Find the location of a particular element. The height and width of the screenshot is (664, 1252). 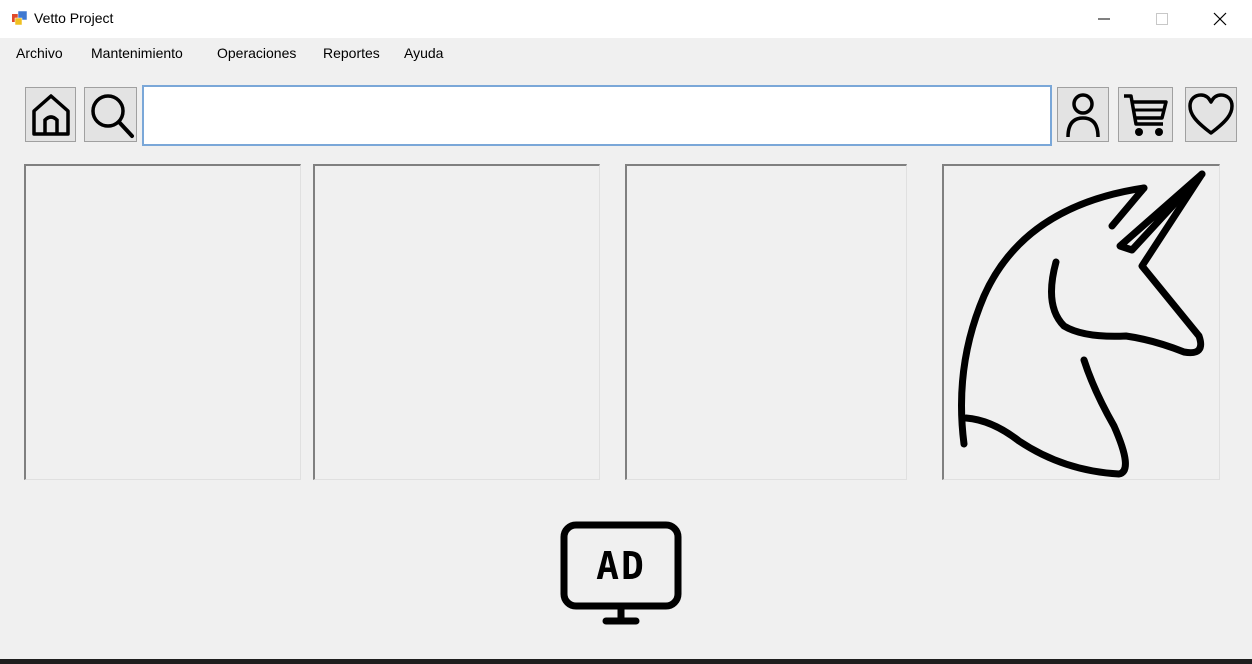

ad-label: AD is located at coordinates (621, 566).